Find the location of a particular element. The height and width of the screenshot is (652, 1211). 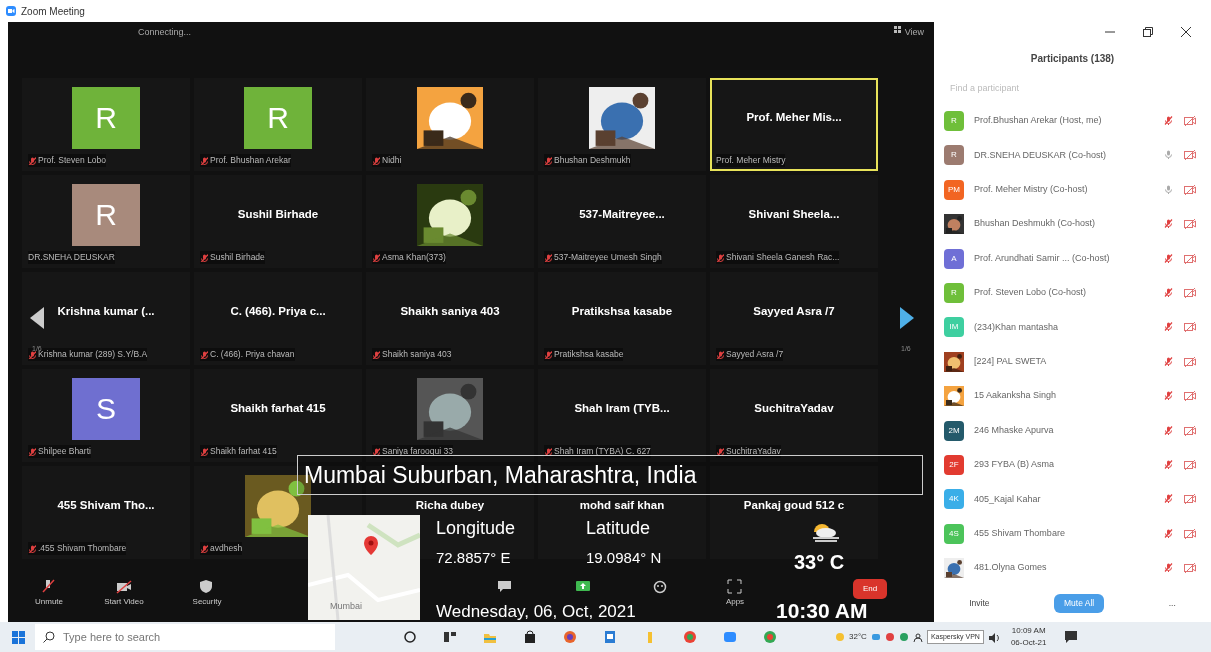

window-title: Zoom Meeting is located at coordinates (53, 11).